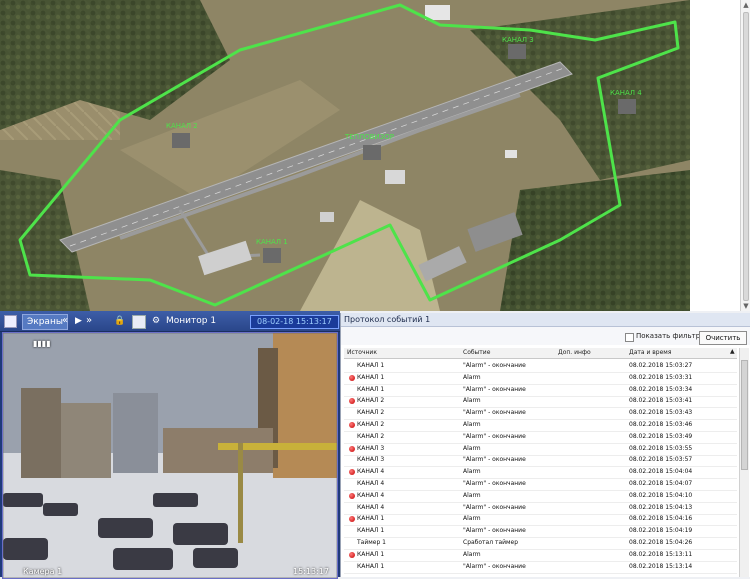  I want to click on event-datetime: 08.02.2018 15:04:07, so click(661, 483).